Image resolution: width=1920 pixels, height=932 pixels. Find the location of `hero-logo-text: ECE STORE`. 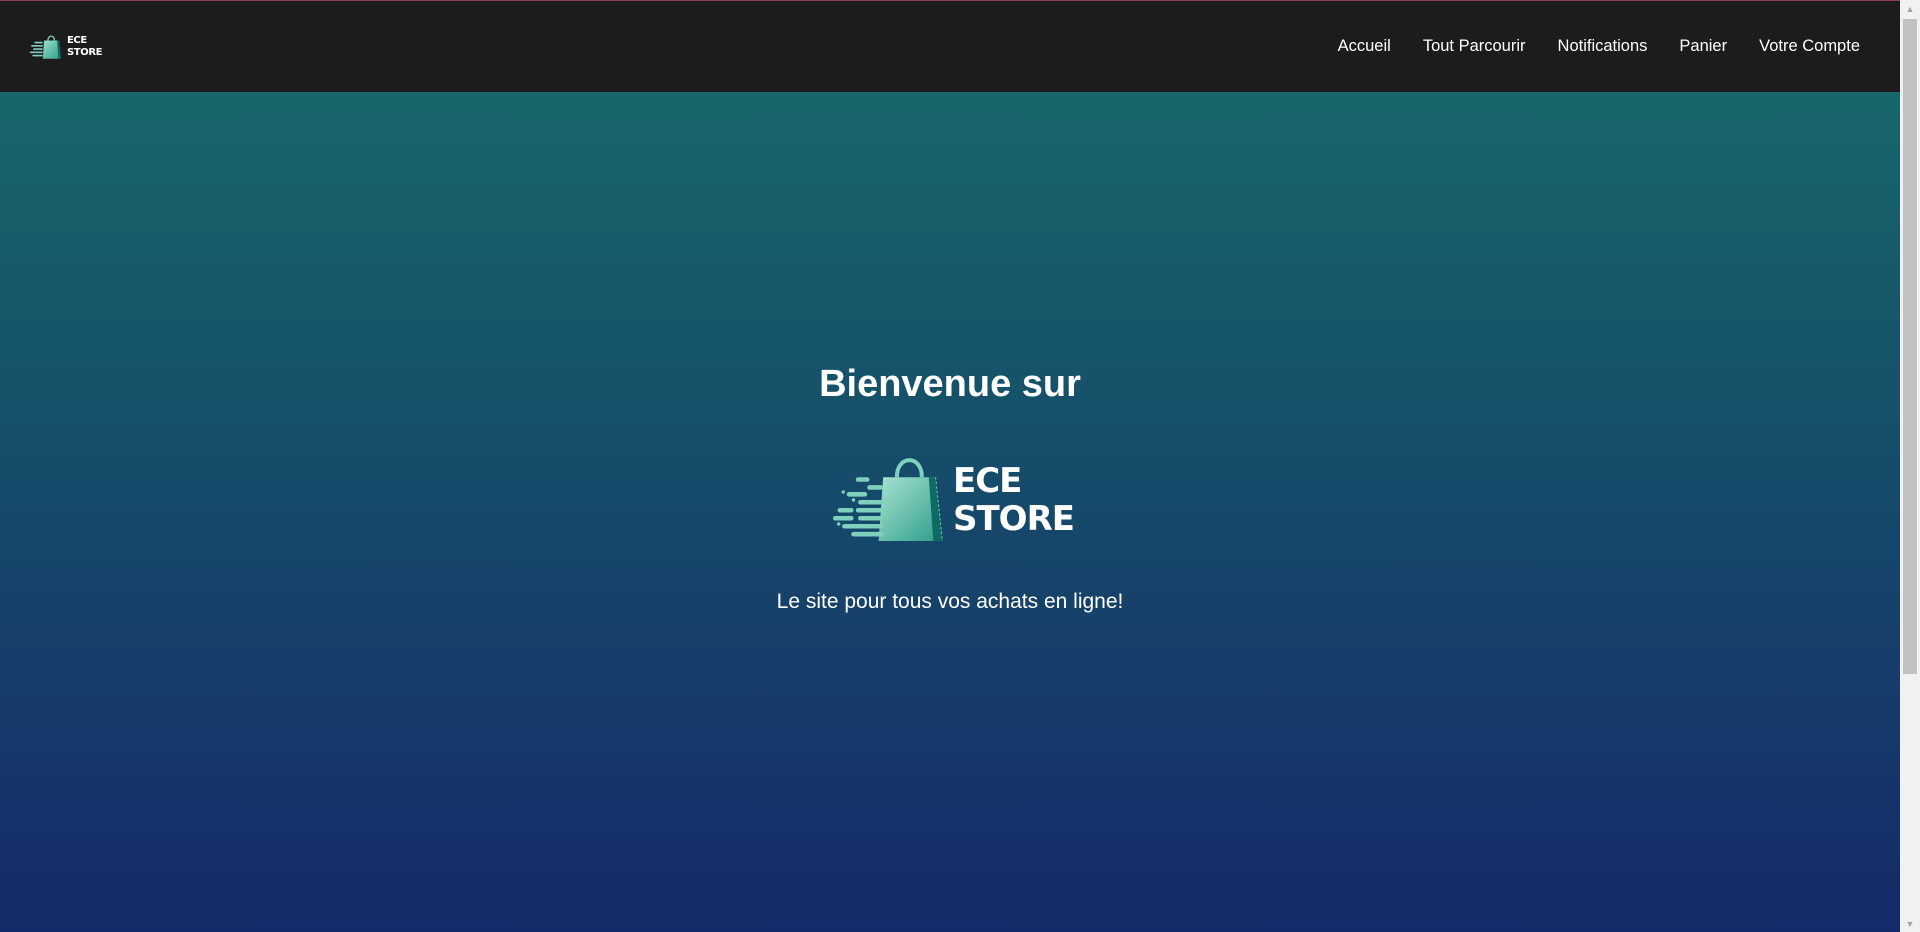

hero-logo-text: ECE STORE is located at coordinates (1014, 500).